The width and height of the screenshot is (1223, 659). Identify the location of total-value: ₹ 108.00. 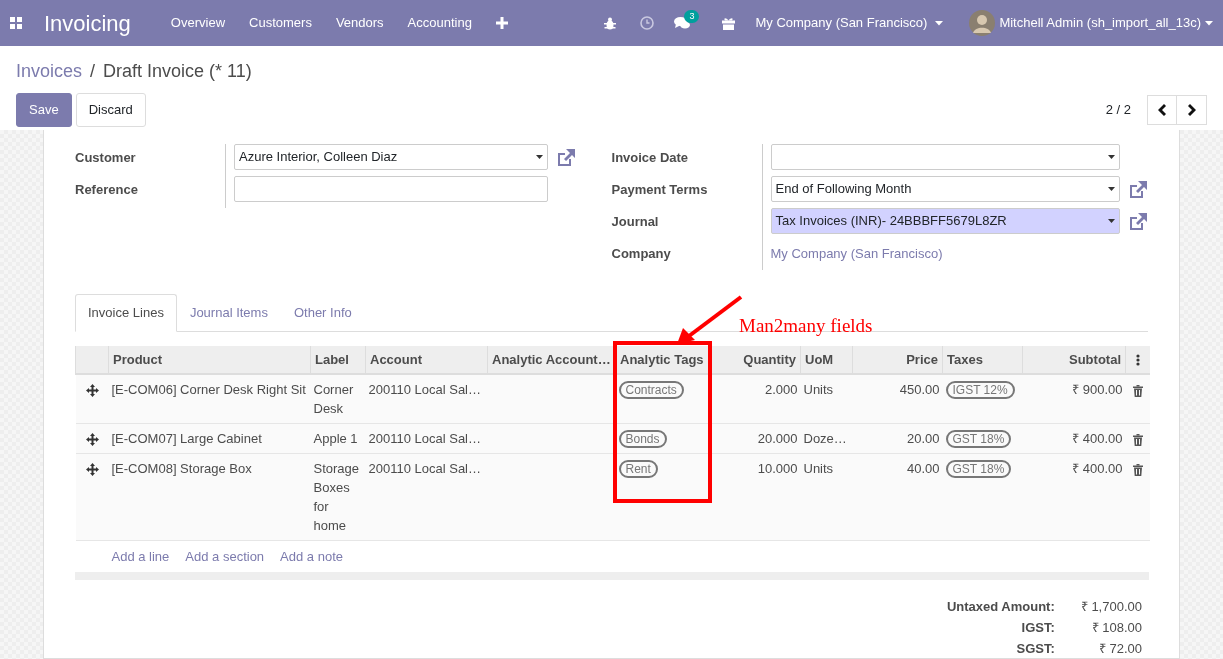
(1116, 628).